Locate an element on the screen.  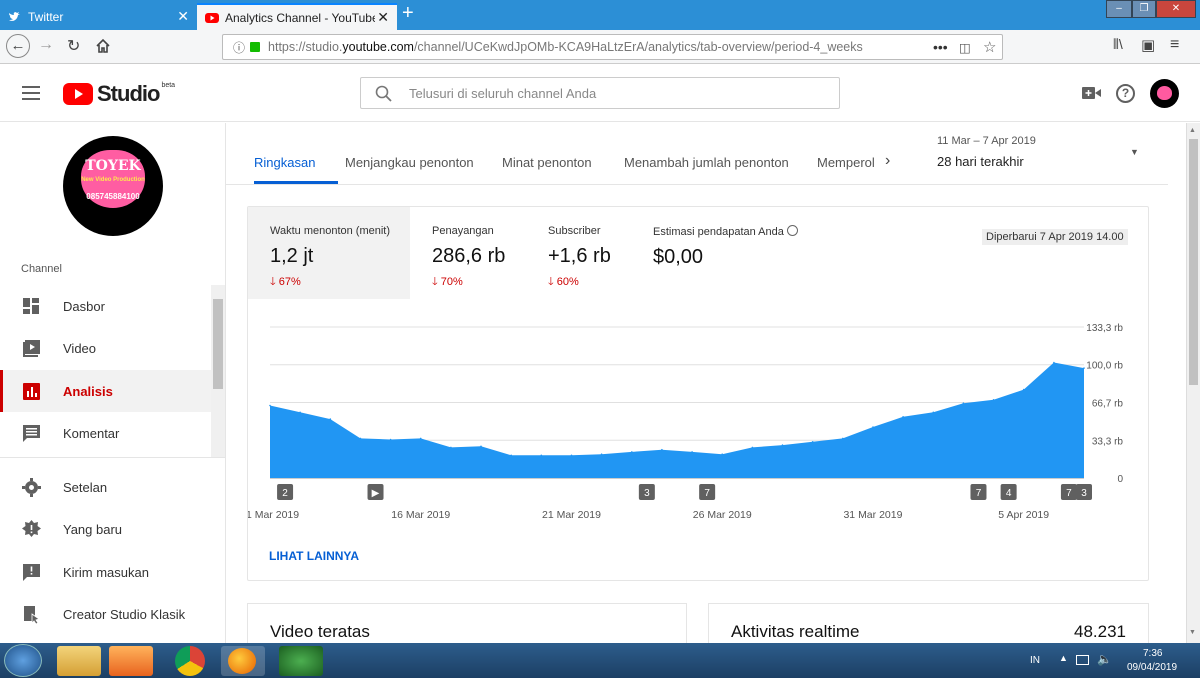
logo-text: Studio is located at coordinates (128, 93).